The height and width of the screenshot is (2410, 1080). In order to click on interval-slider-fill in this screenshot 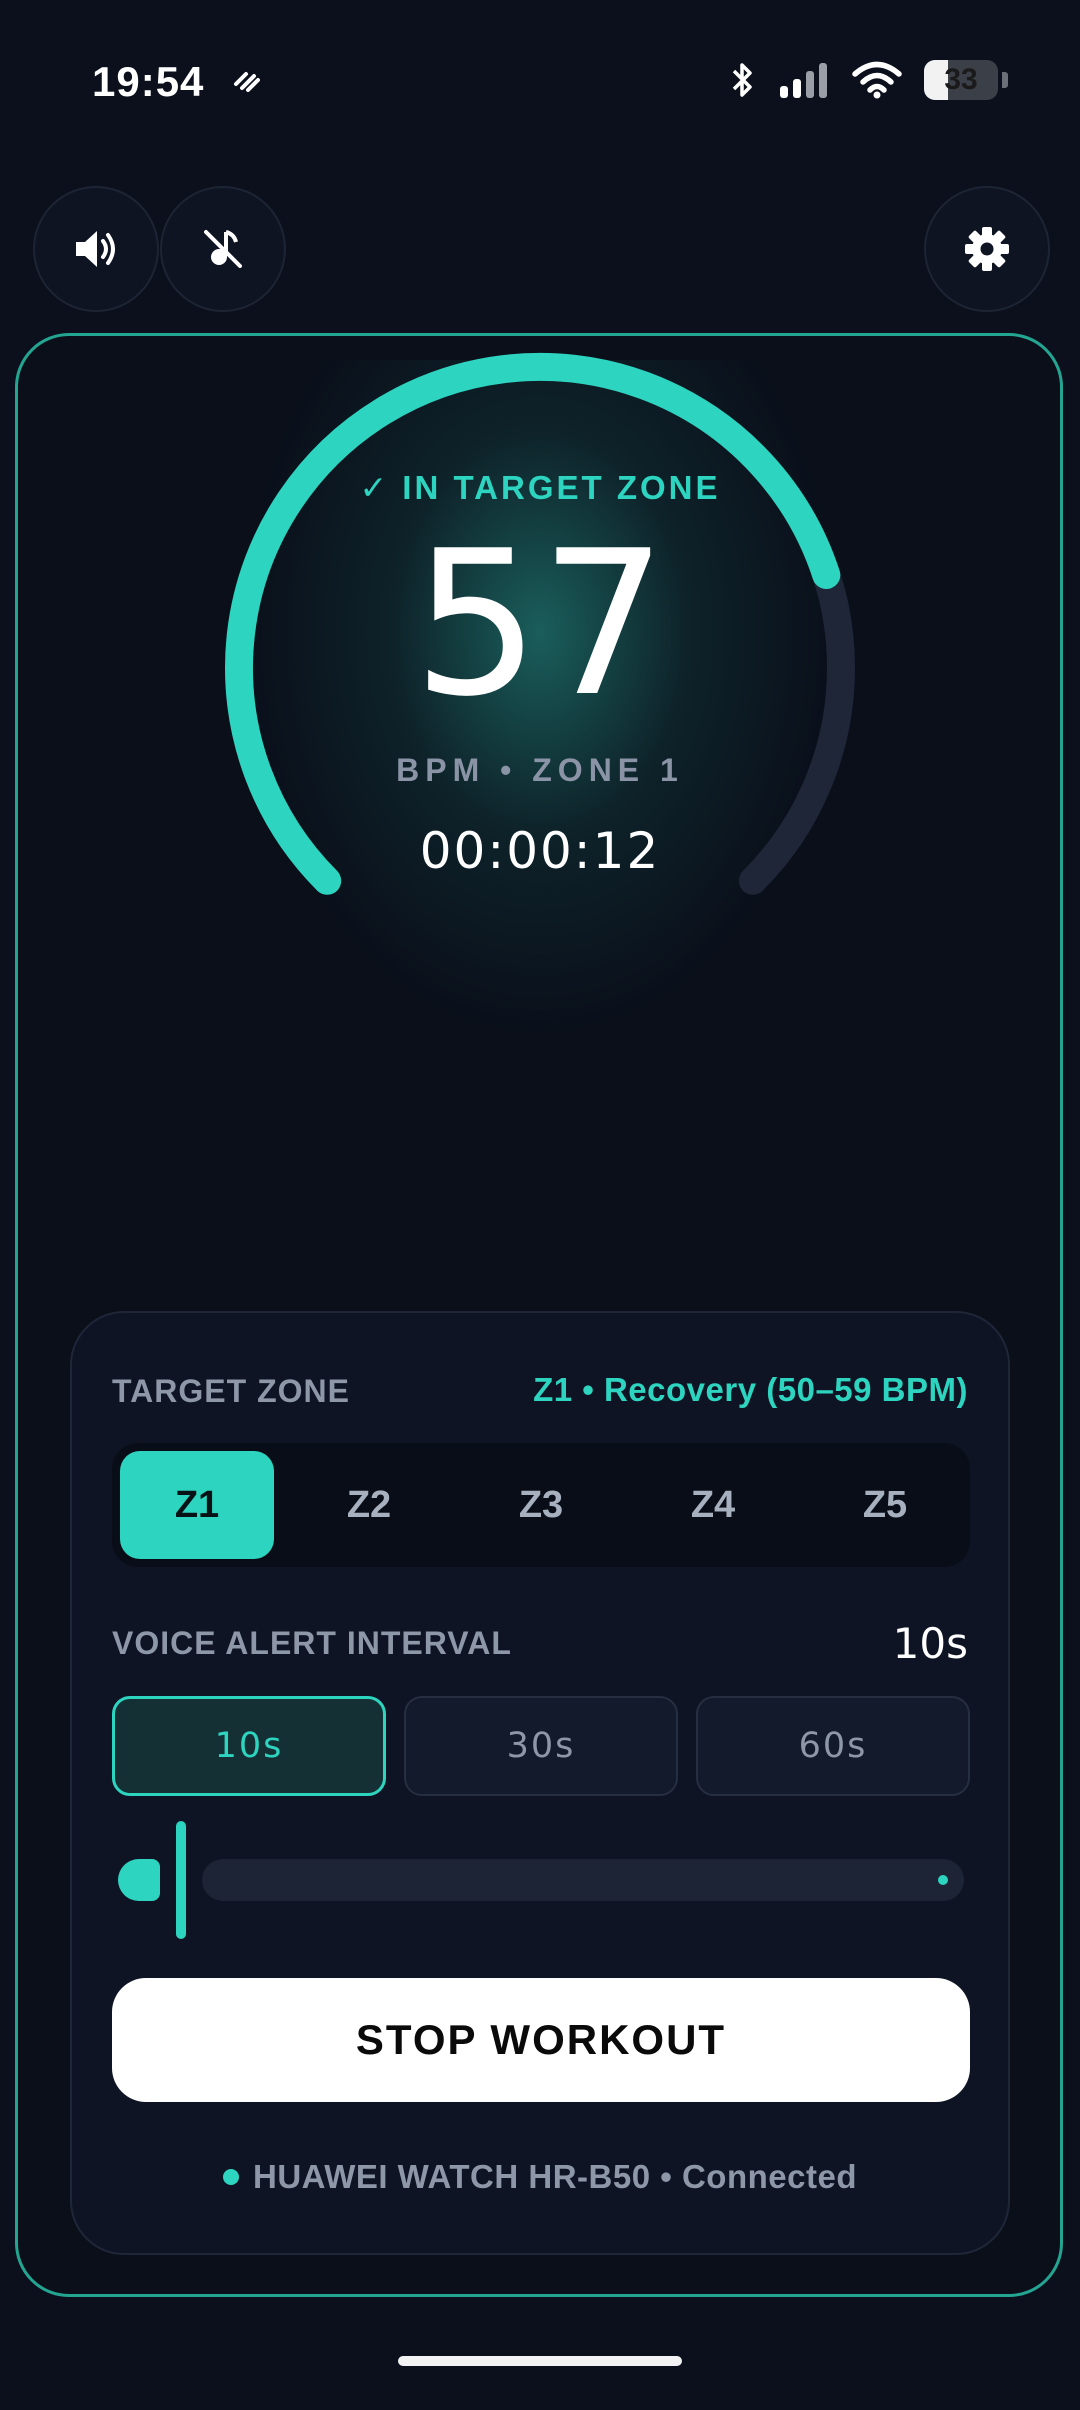, I will do `click(139, 1880)`.